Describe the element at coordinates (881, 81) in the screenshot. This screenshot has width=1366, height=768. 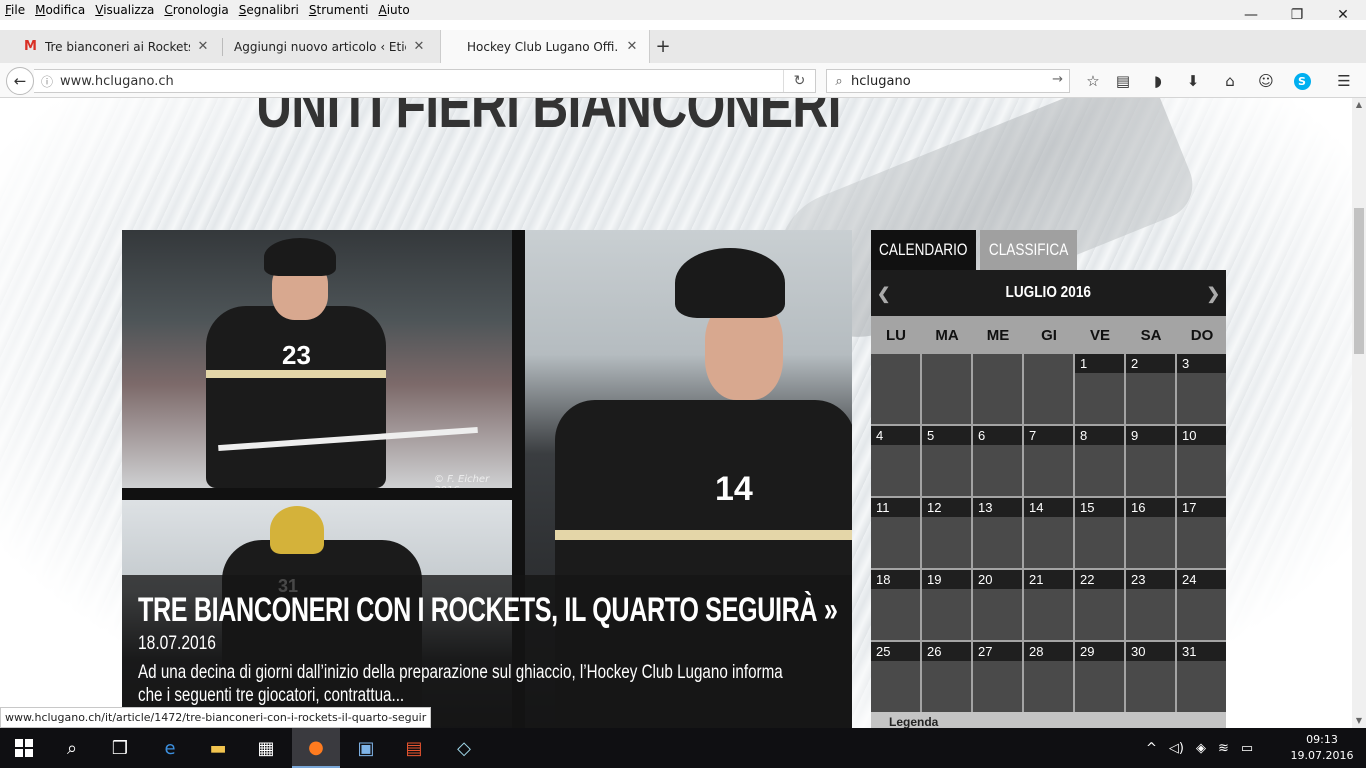
I see `search-input: hclugano` at that location.